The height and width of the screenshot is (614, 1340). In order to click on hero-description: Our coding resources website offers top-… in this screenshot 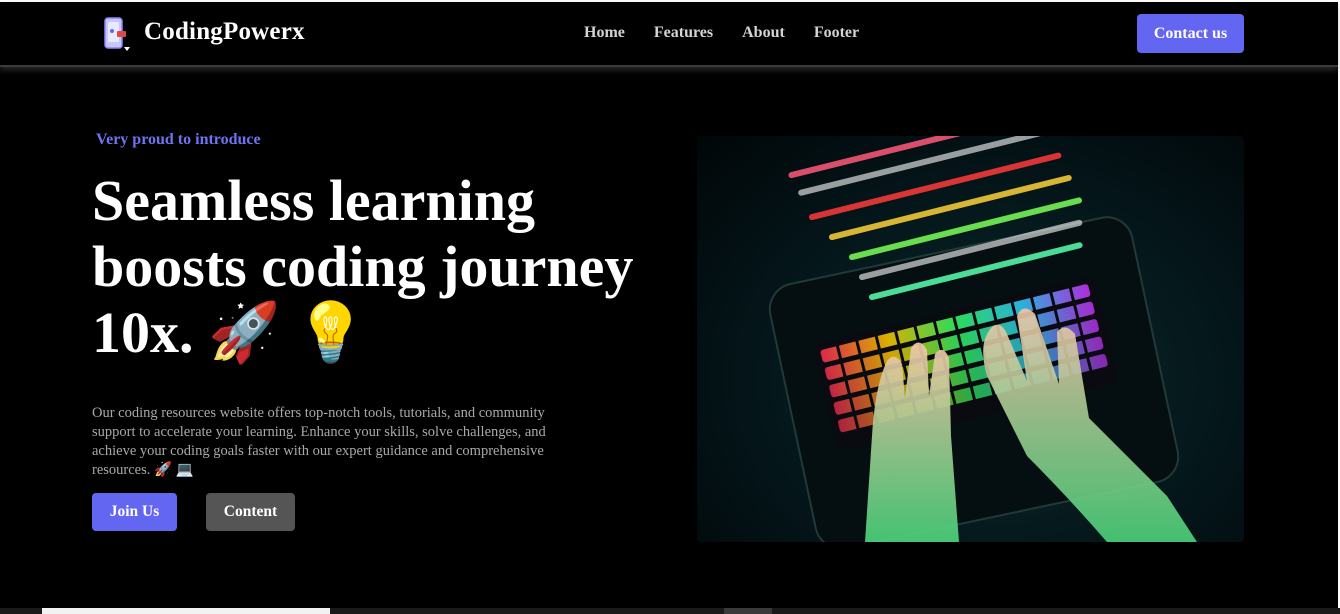, I will do `click(319, 441)`.